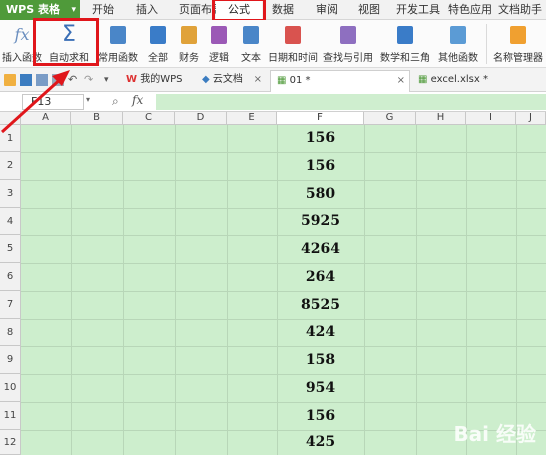  Describe the element at coordinates (90, 80) in the screenshot. I see `redo-icon: ↷` at that location.